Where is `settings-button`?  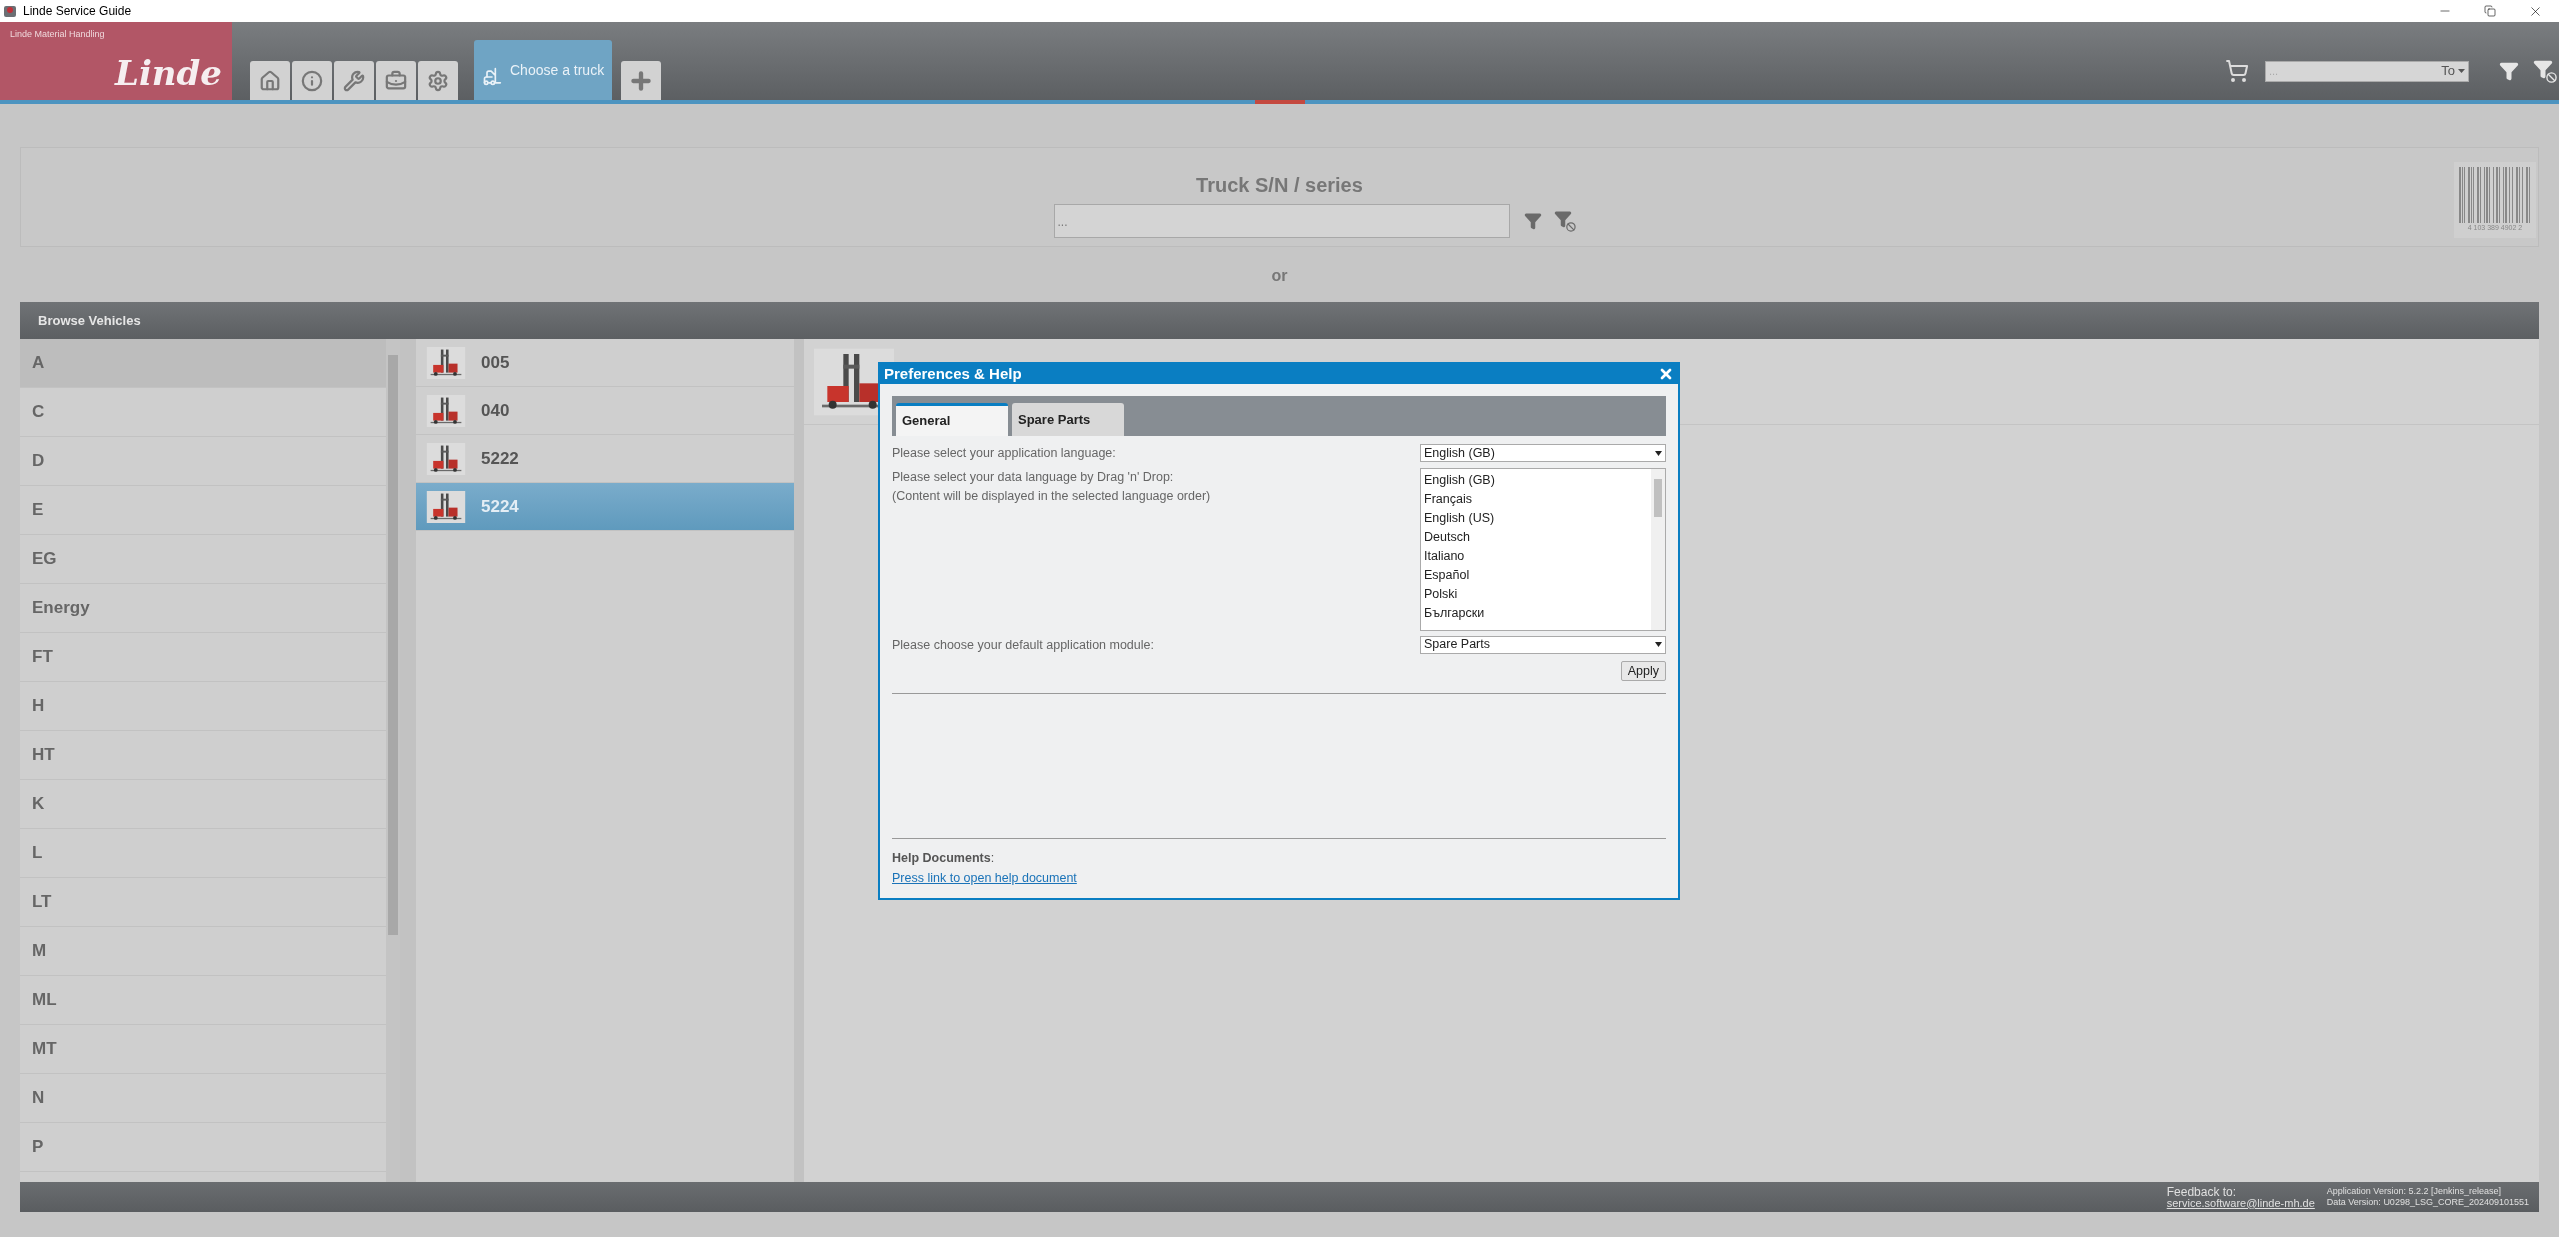
settings-button is located at coordinates (438, 80).